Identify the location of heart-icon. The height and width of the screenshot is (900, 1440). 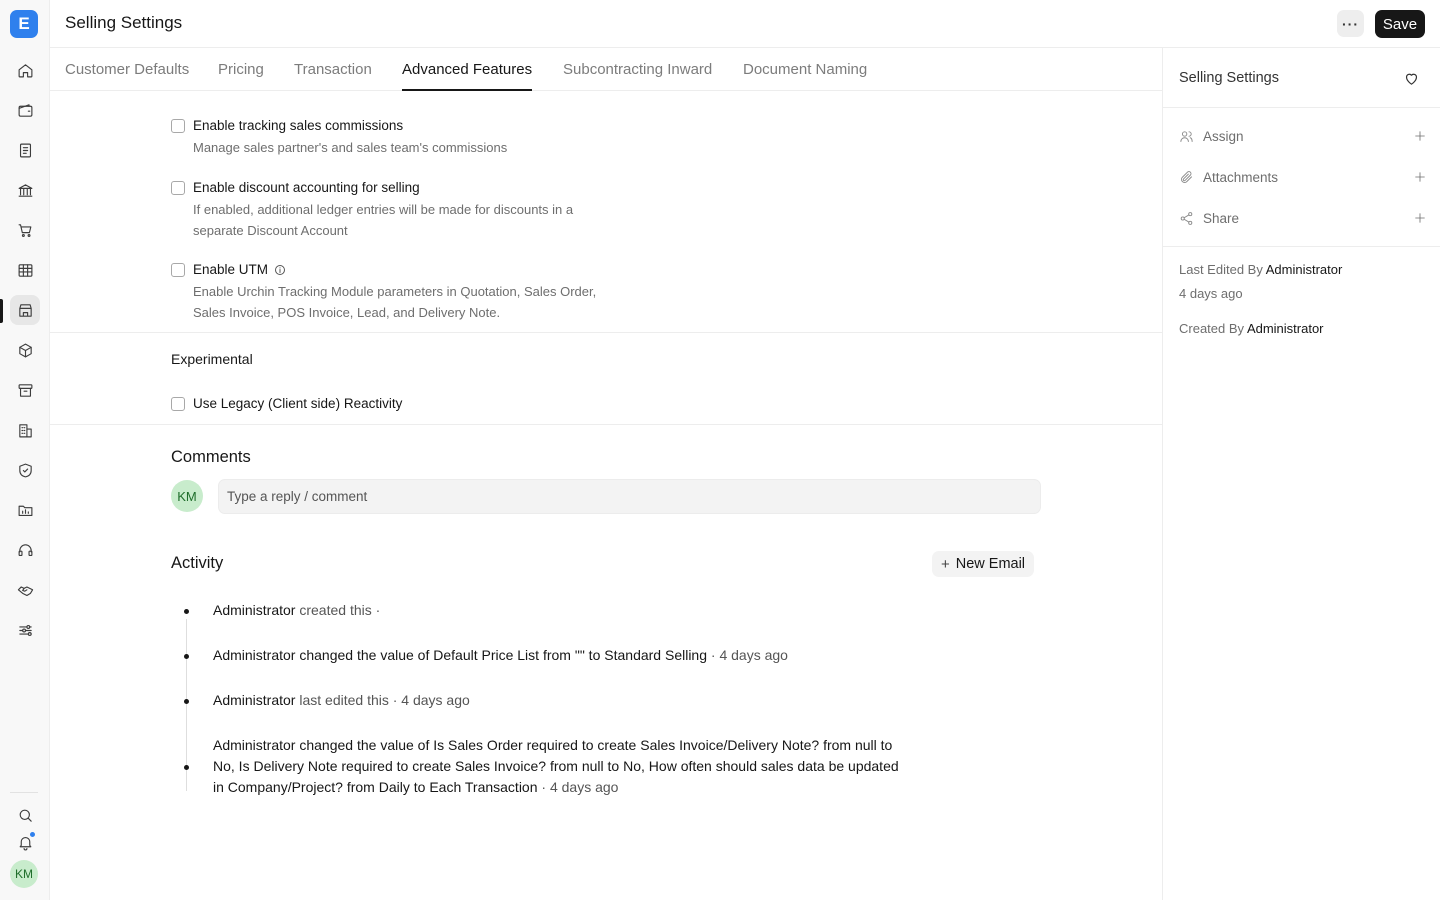
(1411, 78).